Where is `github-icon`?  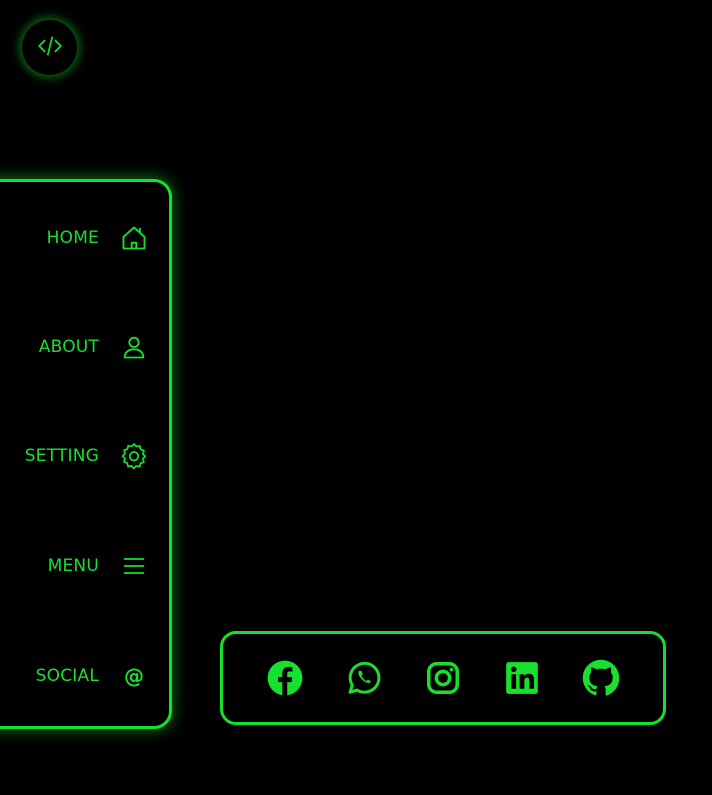 github-icon is located at coordinates (601, 678).